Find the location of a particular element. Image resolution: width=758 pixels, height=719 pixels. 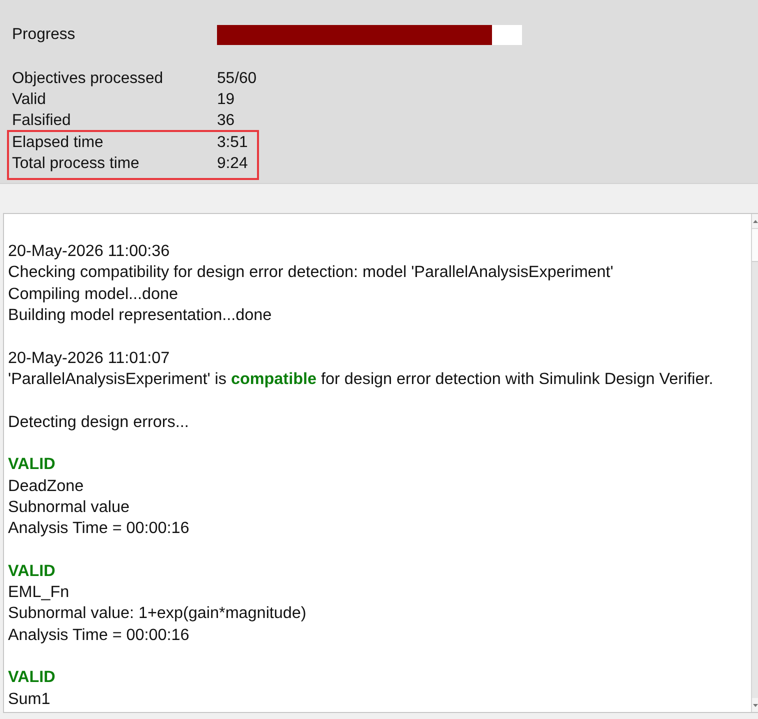

log-line: Subnormal value is located at coordinates (69, 507).